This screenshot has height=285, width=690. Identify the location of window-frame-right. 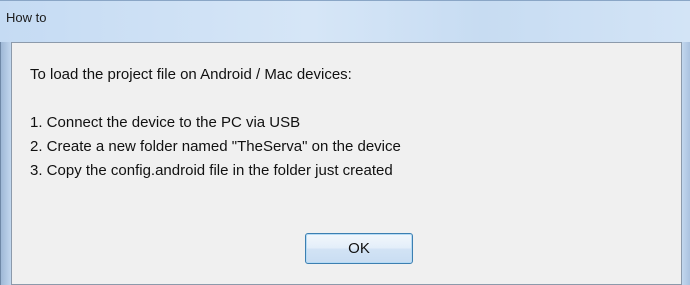
(686, 163).